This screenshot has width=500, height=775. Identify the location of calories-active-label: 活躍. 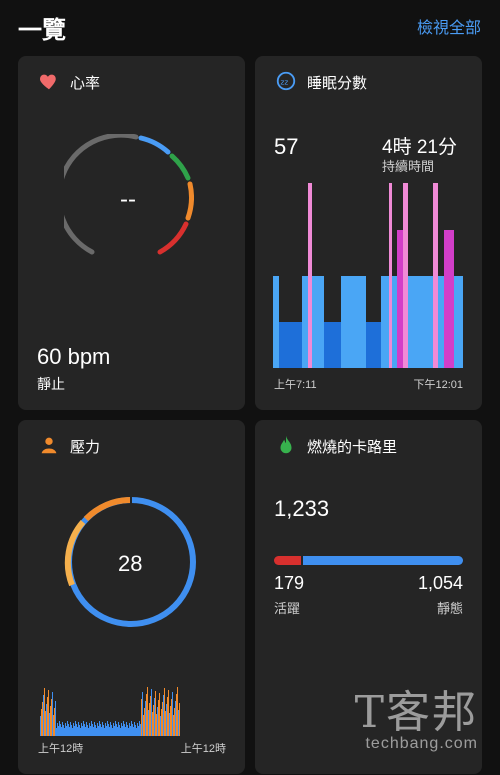
(287, 608).